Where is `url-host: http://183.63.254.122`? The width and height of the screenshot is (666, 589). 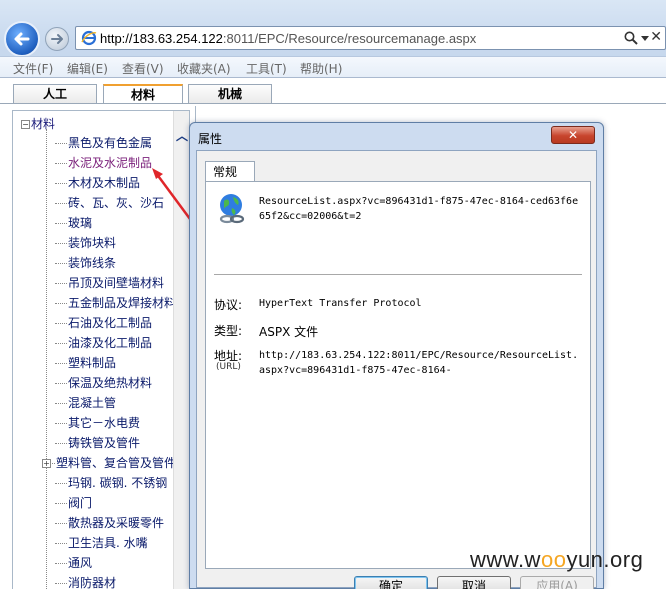 url-host: http://183.63.254.122 is located at coordinates (161, 38).